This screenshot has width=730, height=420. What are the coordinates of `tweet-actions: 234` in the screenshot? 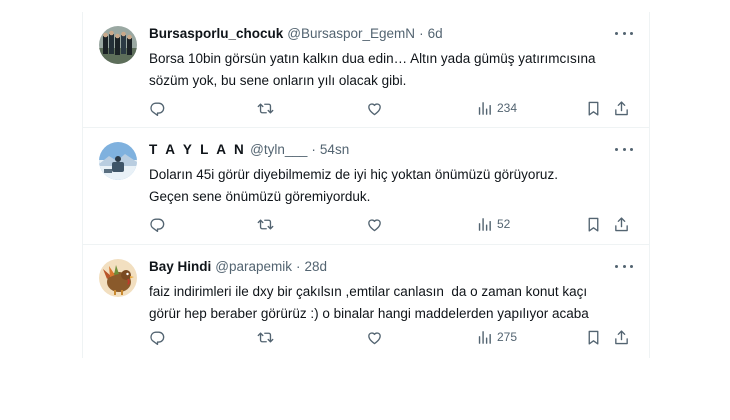 It's located at (391, 108).